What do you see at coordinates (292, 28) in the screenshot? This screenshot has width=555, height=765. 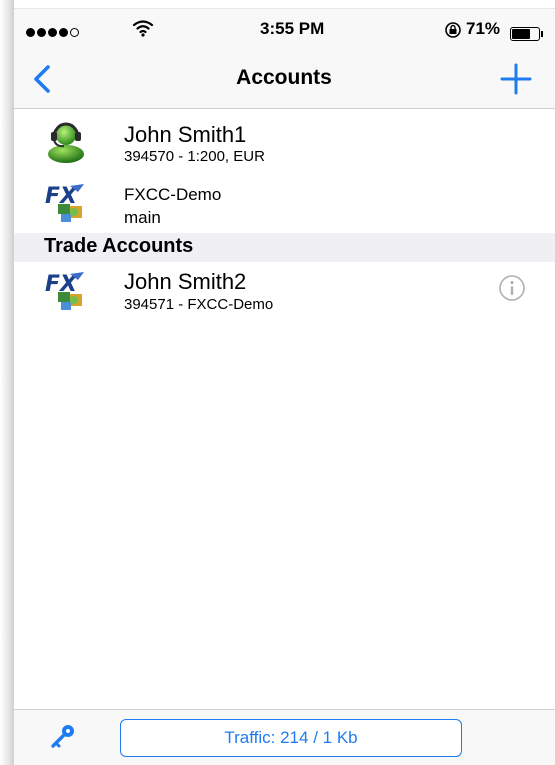 I see `status-time: 3:55 PM` at bounding box center [292, 28].